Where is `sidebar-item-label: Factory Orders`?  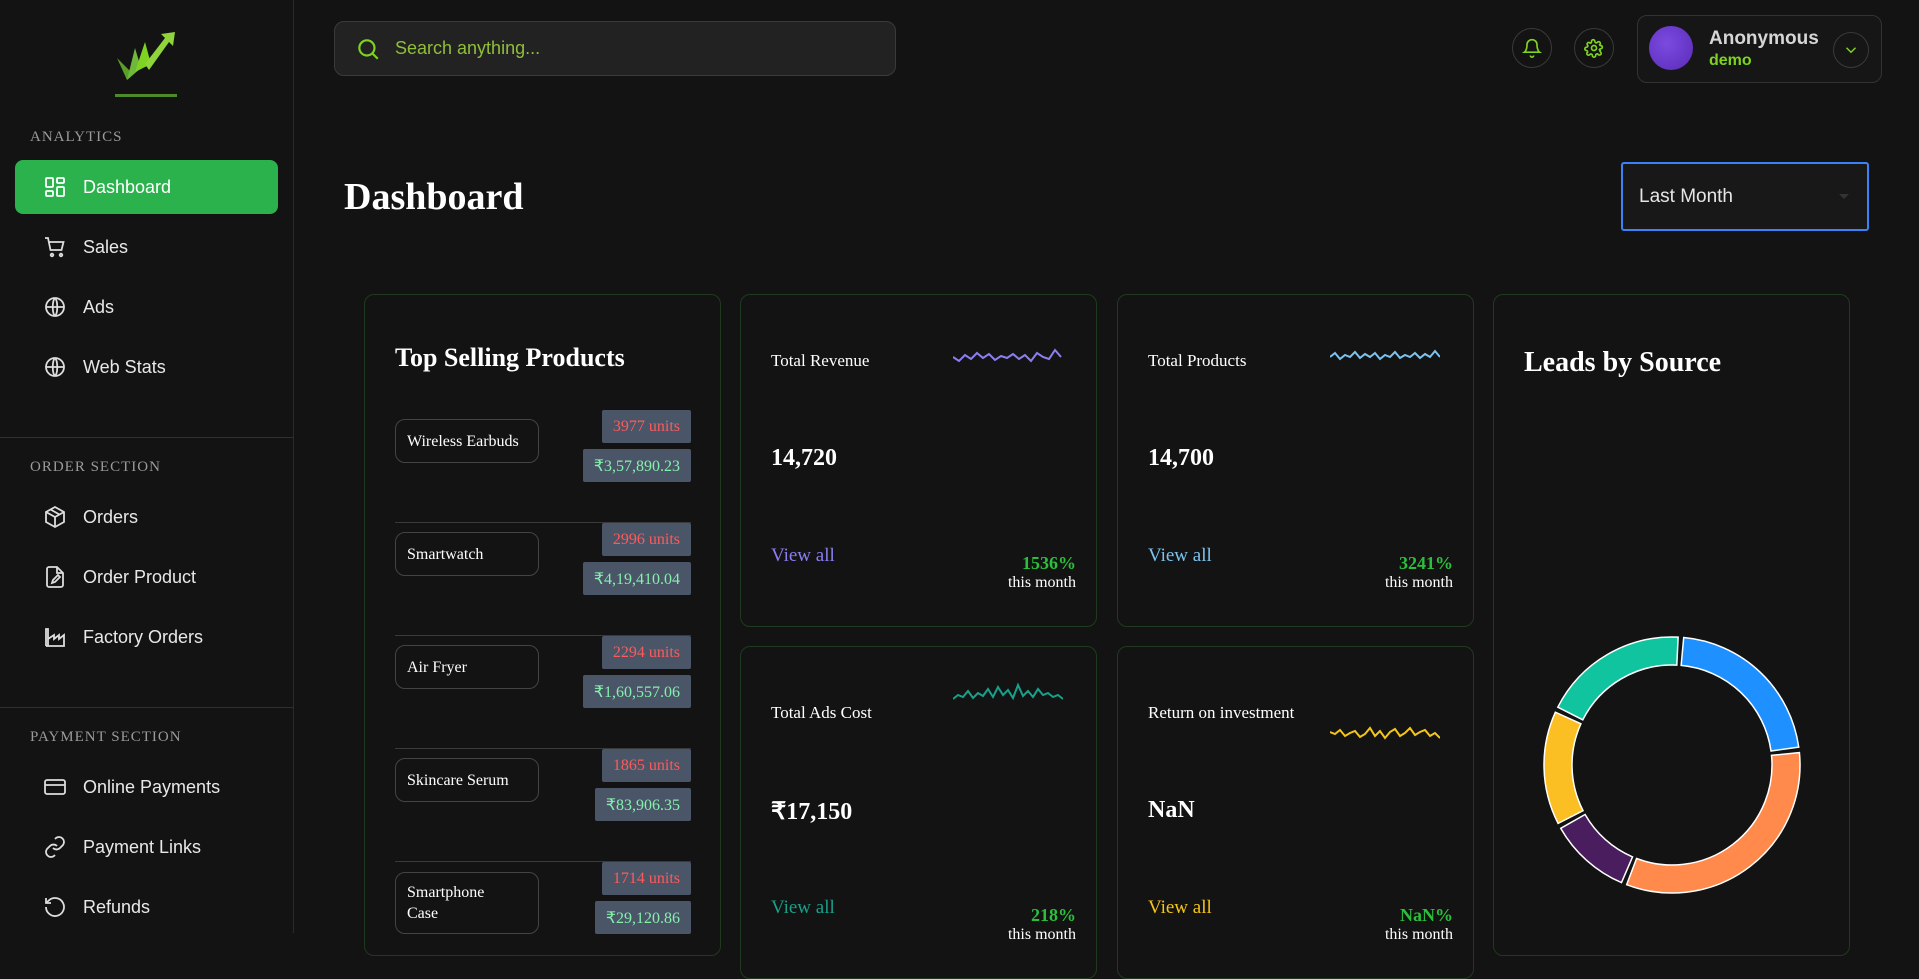 sidebar-item-label: Factory Orders is located at coordinates (143, 636).